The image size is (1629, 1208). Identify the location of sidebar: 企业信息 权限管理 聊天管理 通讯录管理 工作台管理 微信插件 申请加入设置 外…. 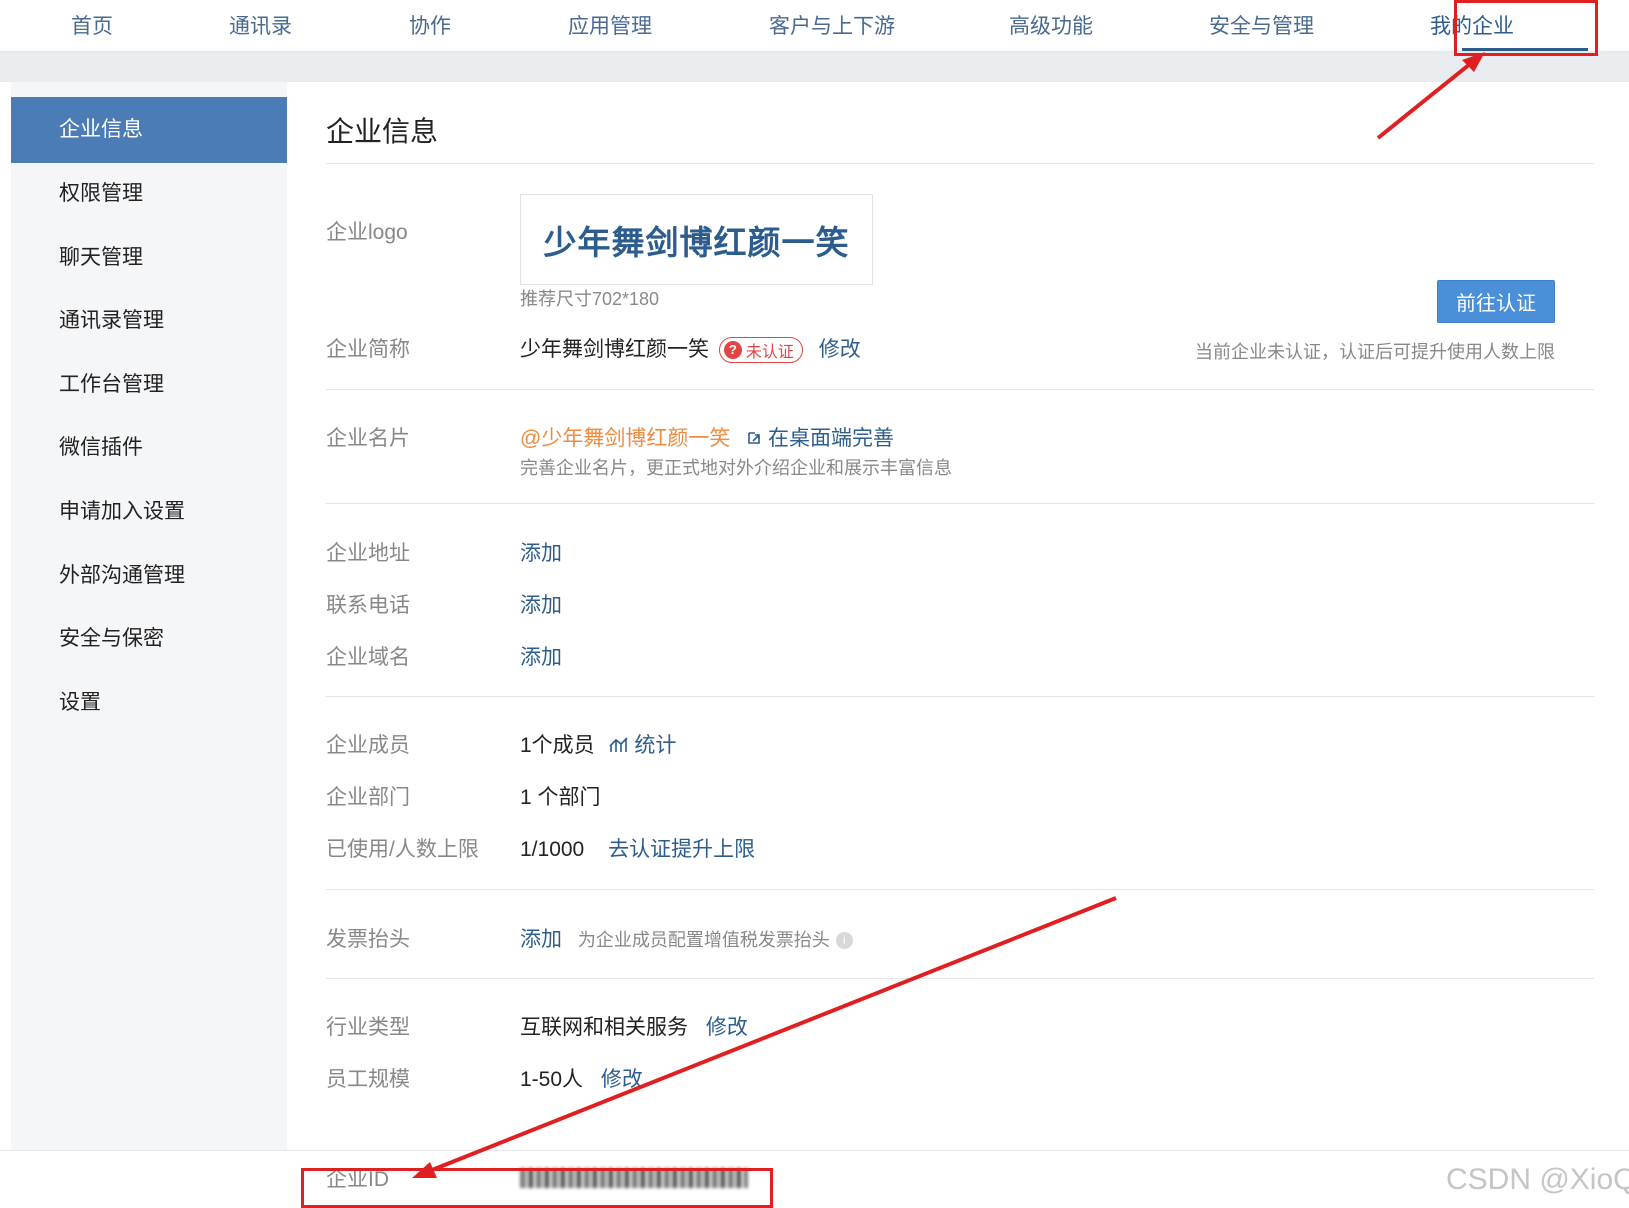
(149, 616).